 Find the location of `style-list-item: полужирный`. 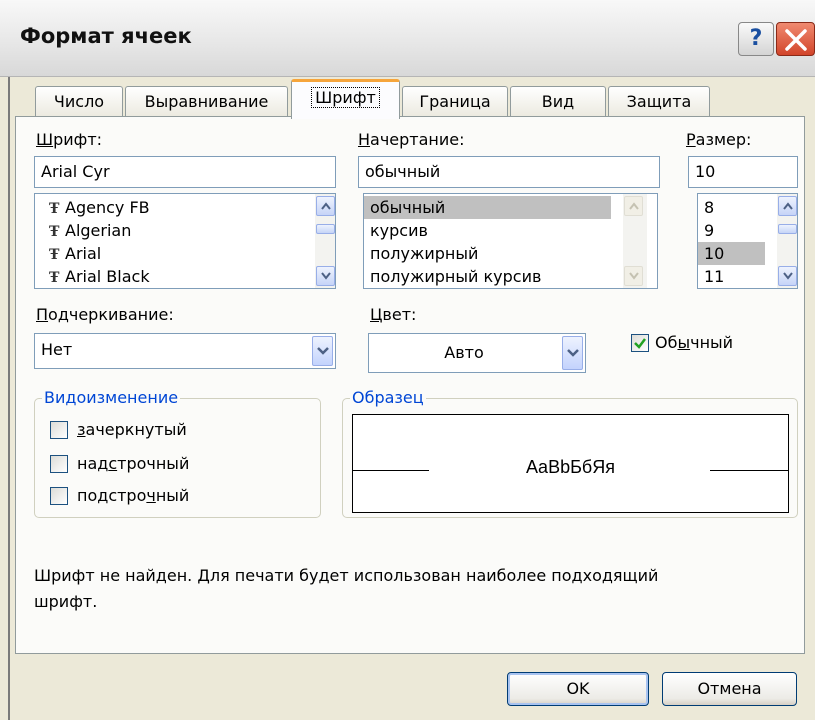

style-list-item: полужирный is located at coordinates (510, 253).